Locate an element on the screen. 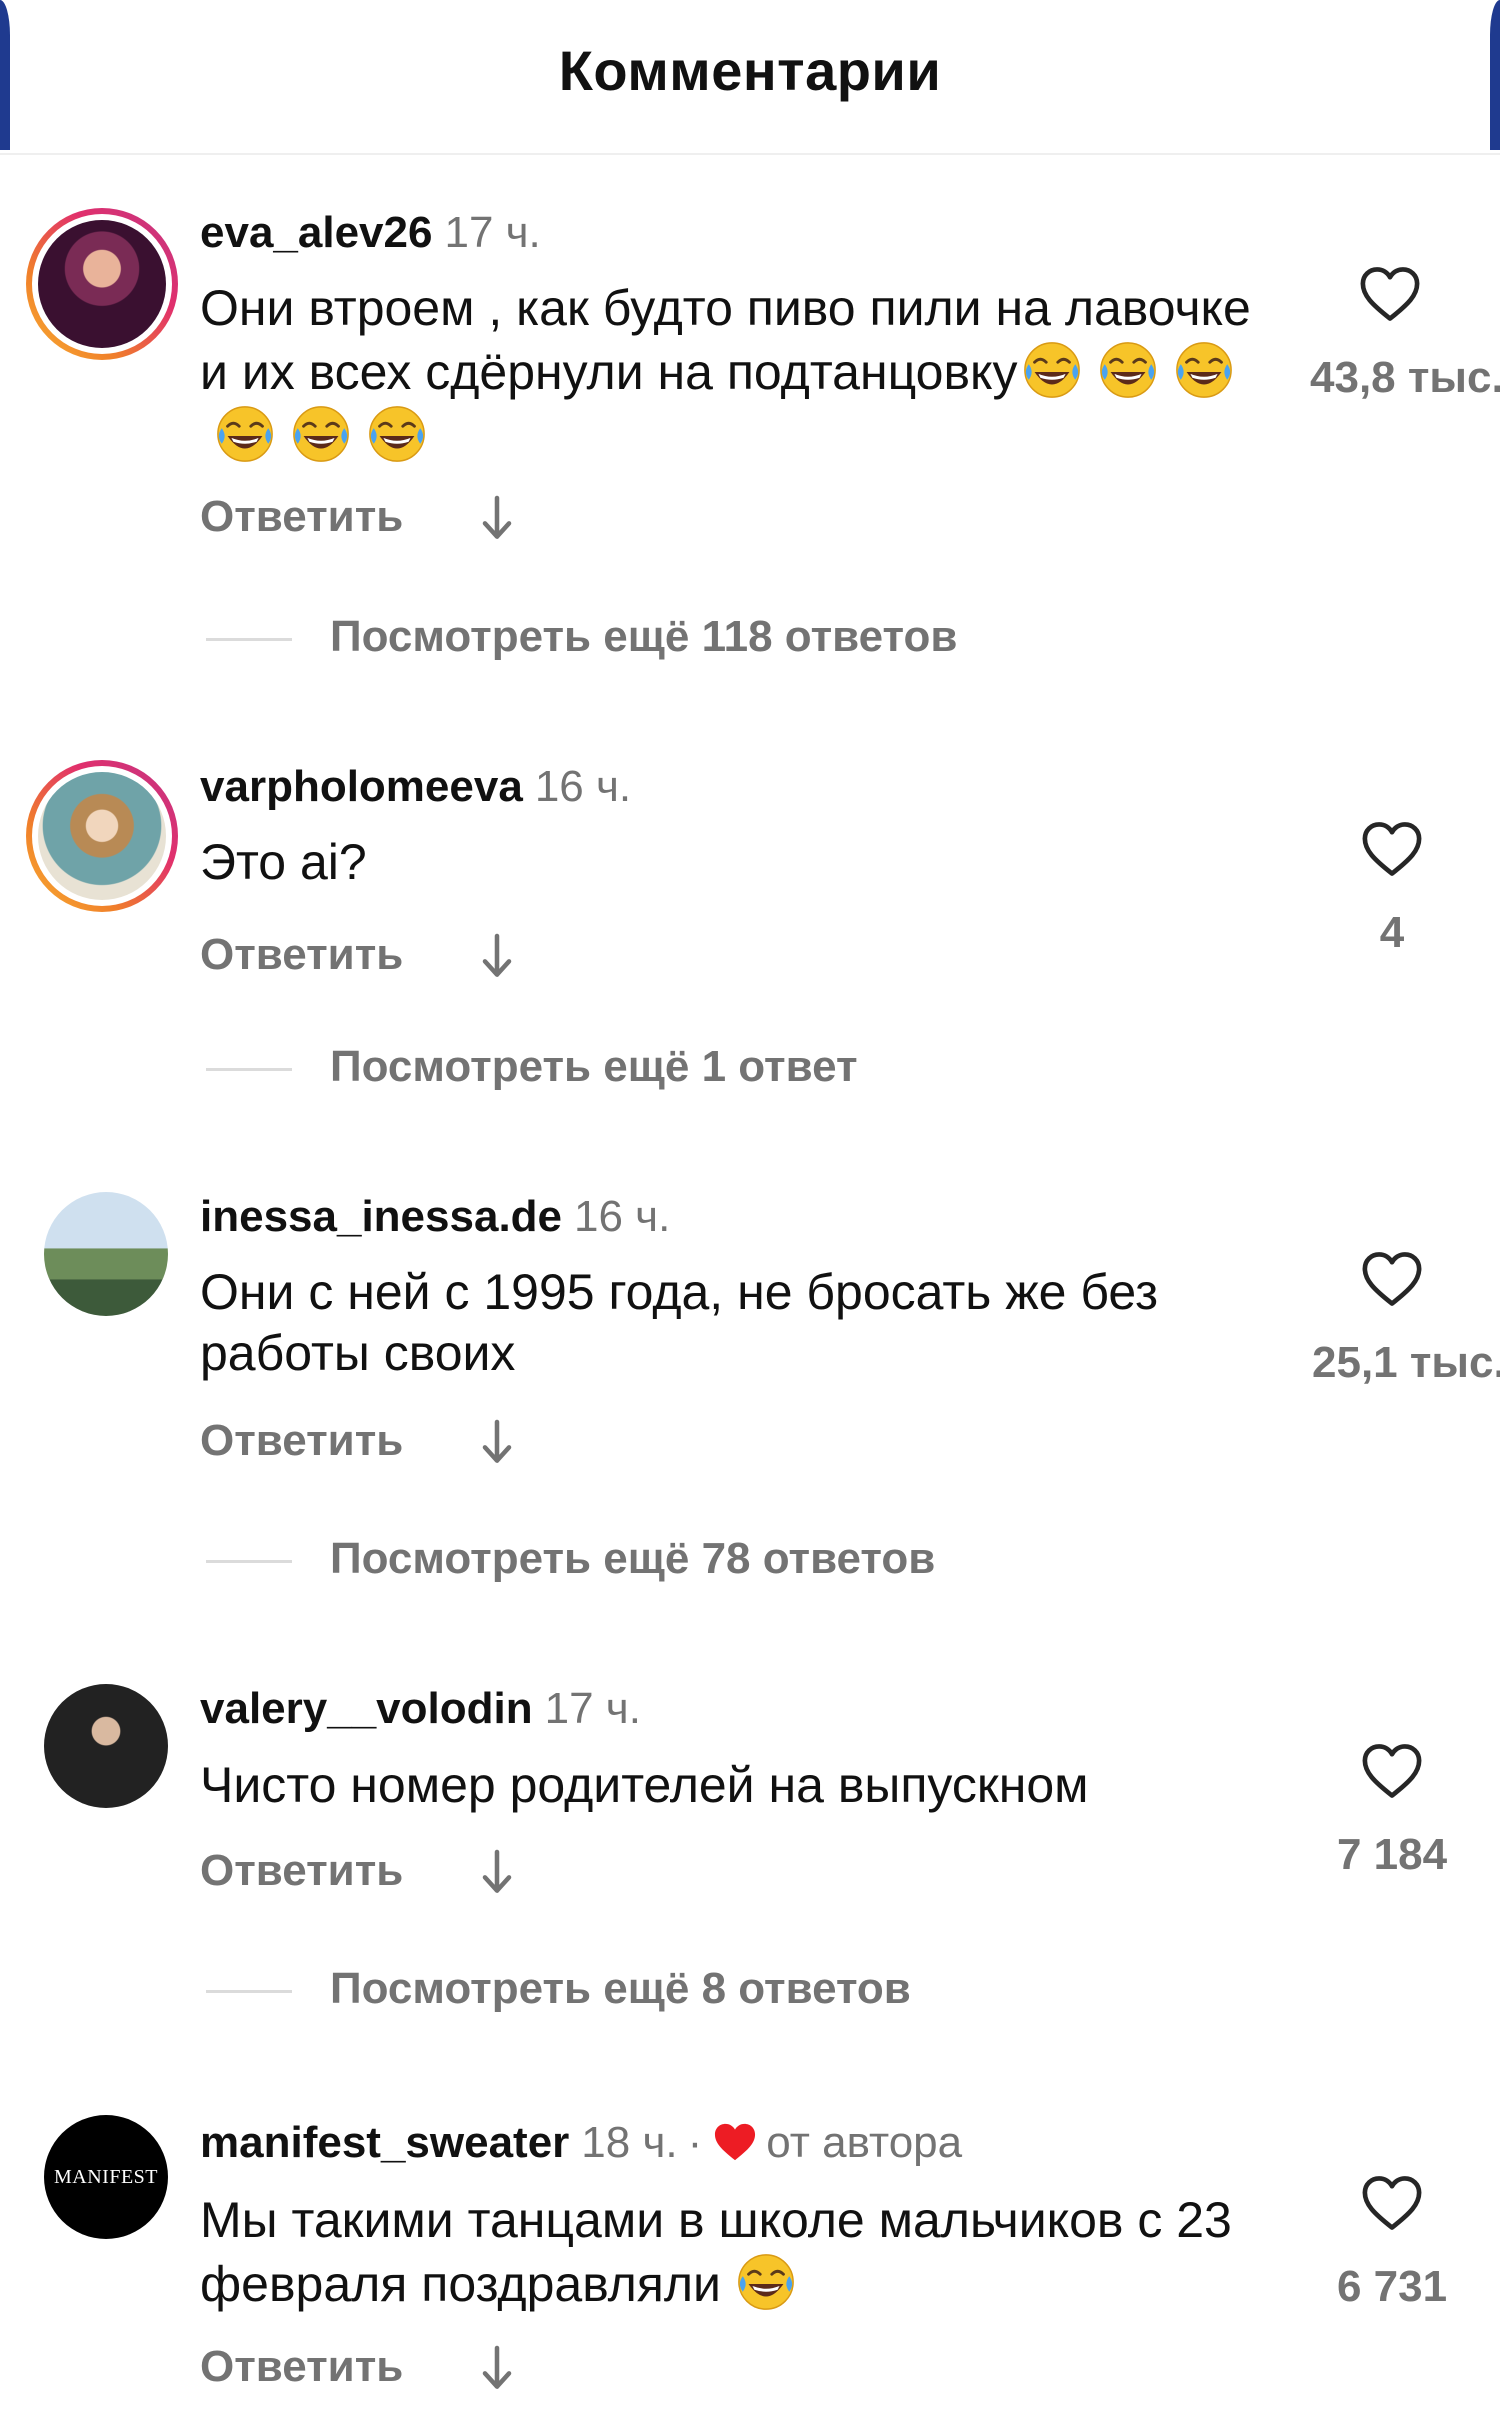 The height and width of the screenshot is (2418, 1500). like-control: 4 is located at coordinates (1392, 889).